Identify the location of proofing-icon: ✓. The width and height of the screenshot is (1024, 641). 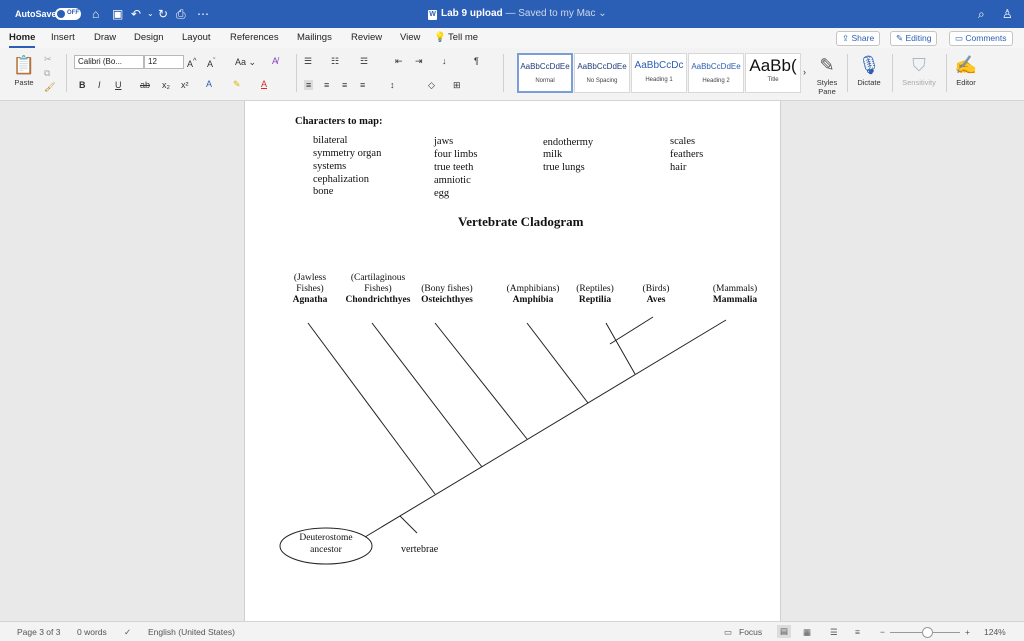
(127, 632).